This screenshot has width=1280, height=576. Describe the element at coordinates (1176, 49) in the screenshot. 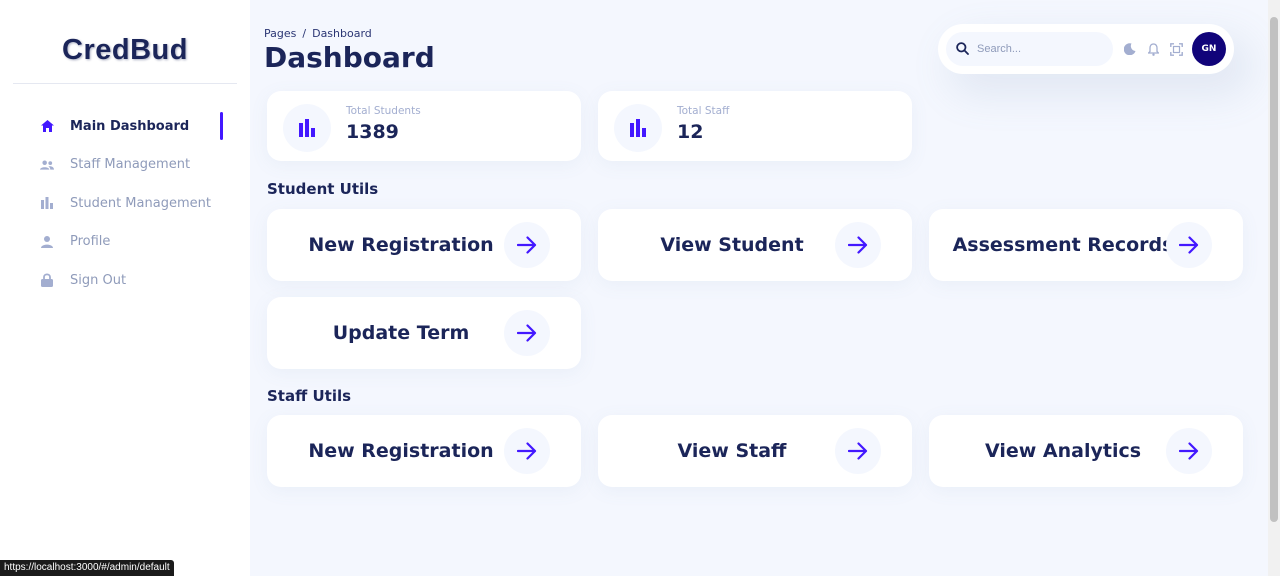

I see `fullscreen-icon` at that location.